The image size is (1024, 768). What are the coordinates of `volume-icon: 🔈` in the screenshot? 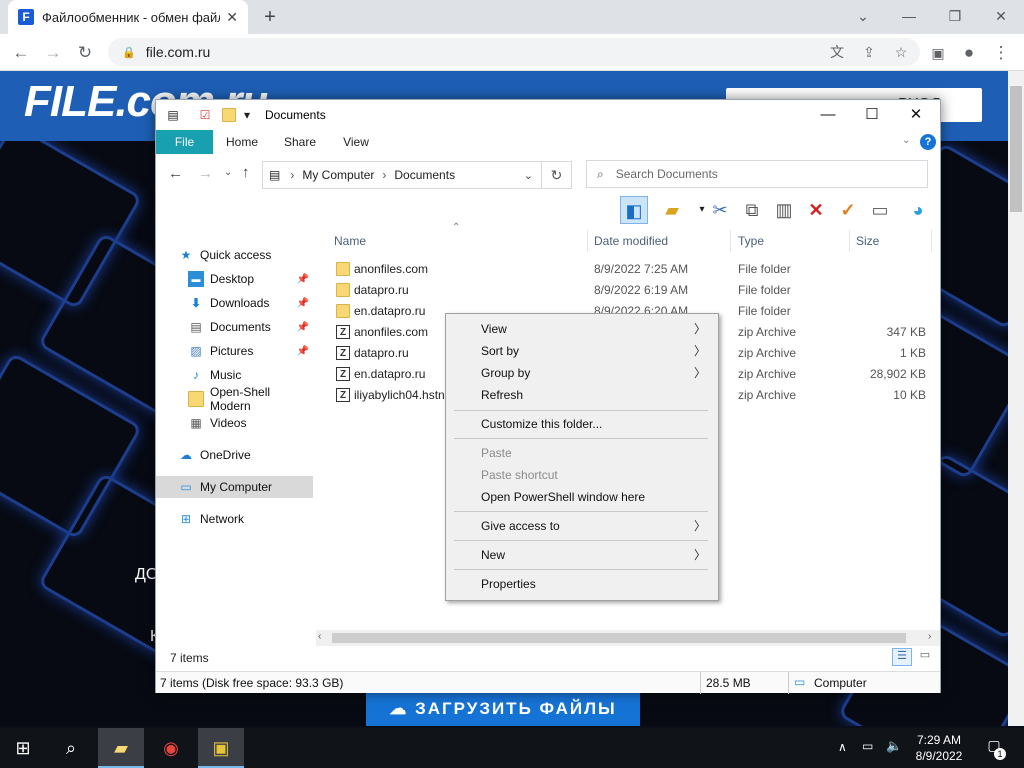 It's located at (894, 746).